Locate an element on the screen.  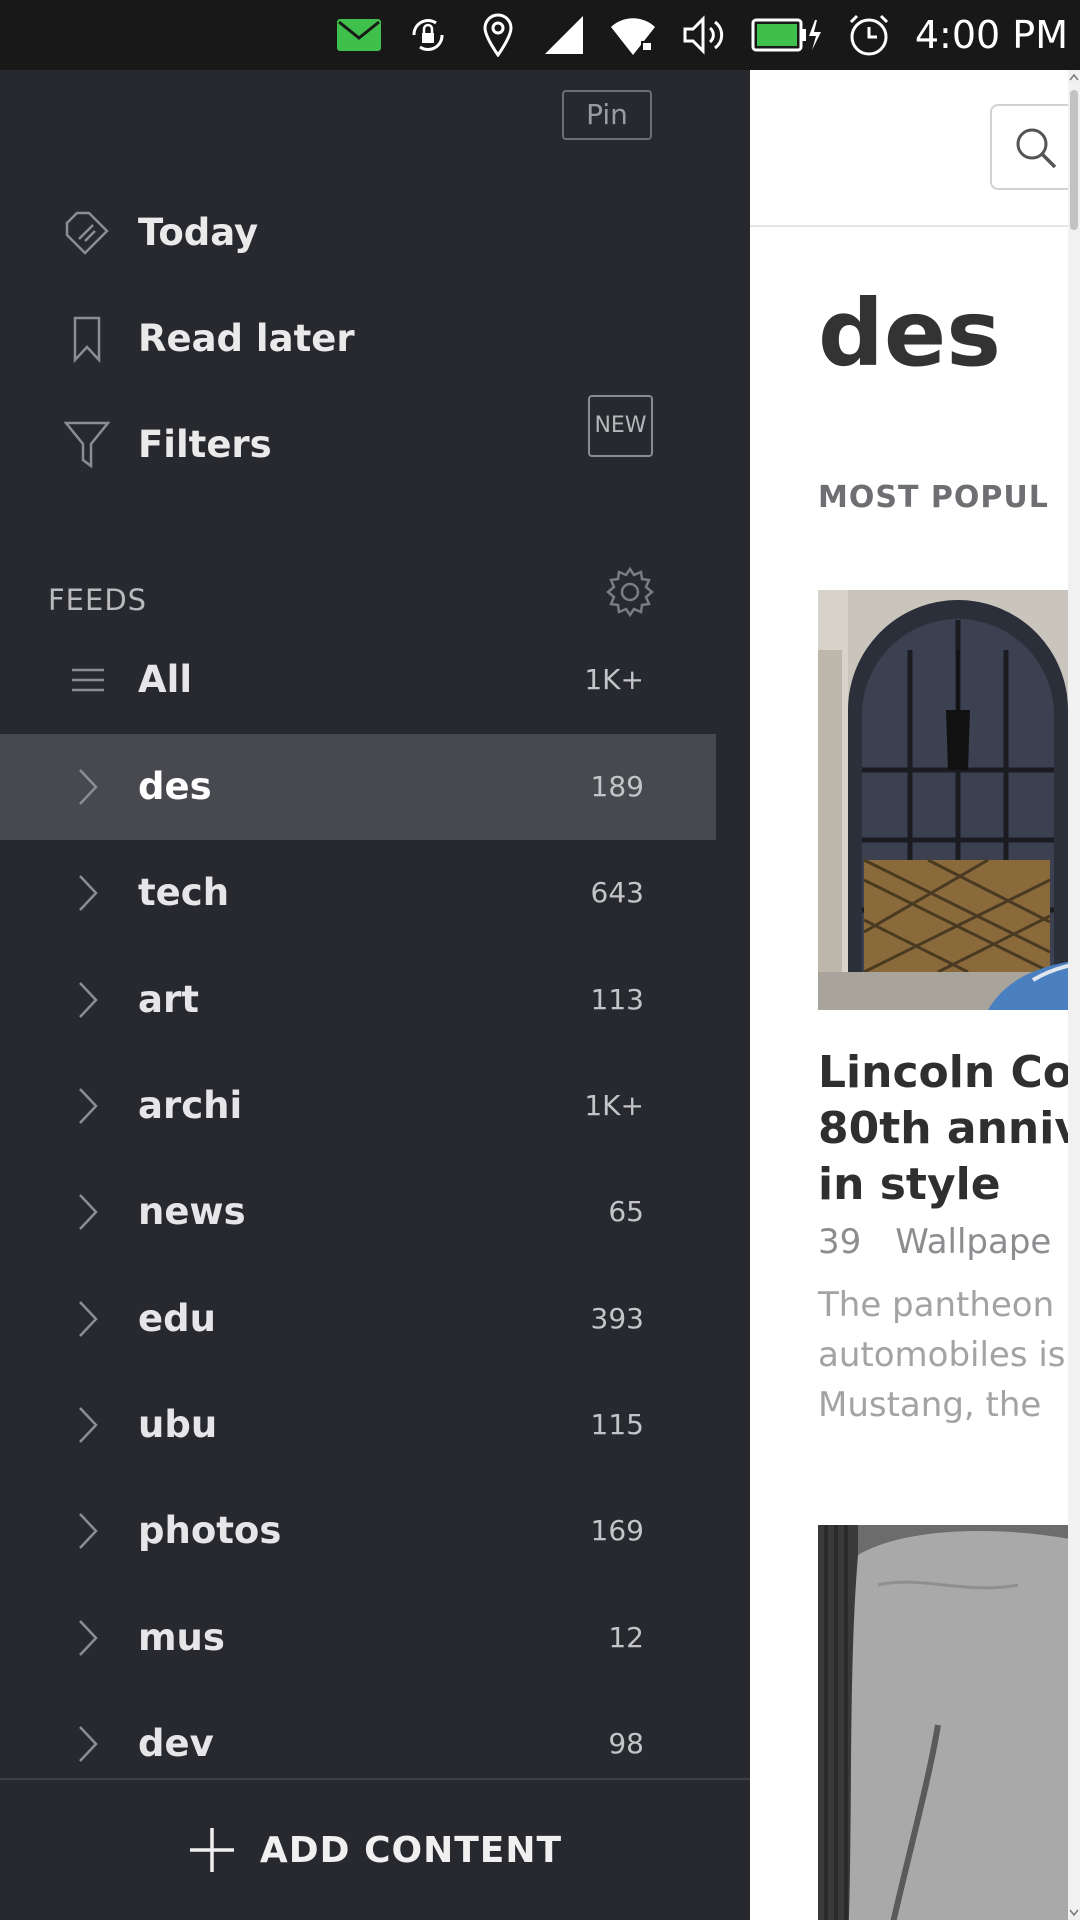
feed-item-mus: mus 12 is located at coordinates (358, 1638).